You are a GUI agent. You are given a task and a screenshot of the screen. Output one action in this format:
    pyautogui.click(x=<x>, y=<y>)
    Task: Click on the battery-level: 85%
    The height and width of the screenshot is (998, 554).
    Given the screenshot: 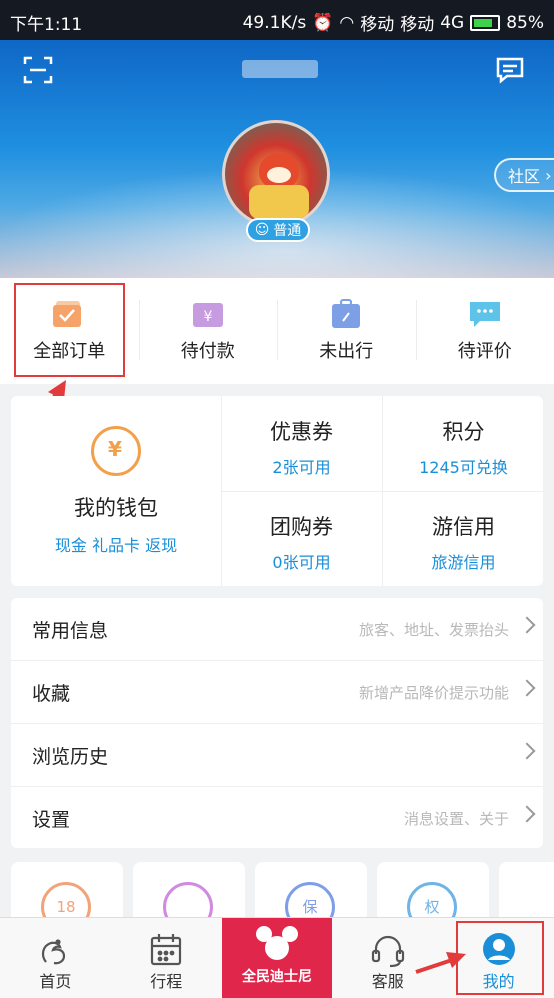 What is the action you would take?
    pyautogui.click(x=525, y=23)
    